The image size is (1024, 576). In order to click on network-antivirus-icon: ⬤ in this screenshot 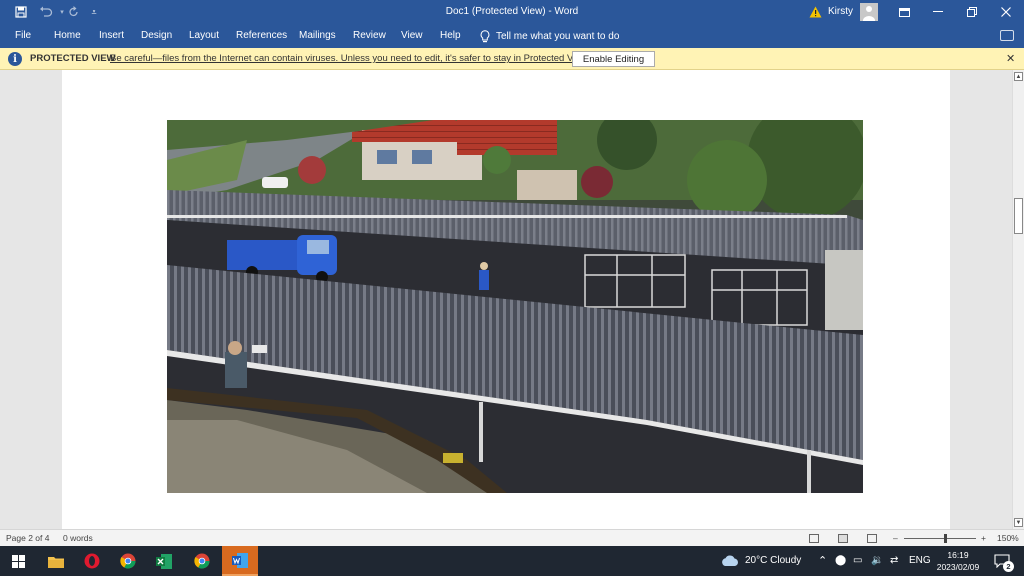, I will do `click(840, 561)`.